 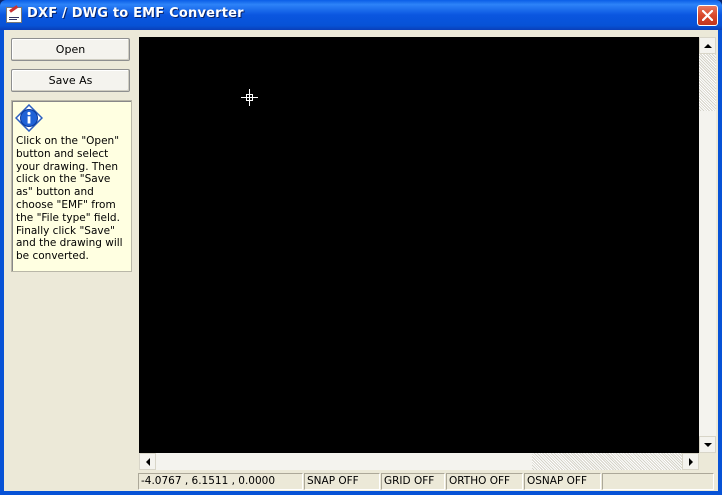 What do you see at coordinates (220, 481) in the screenshot?
I see `coordinates-readout: -4.0767 , 6.1511 , 0.0000` at bounding box center [220, 481].